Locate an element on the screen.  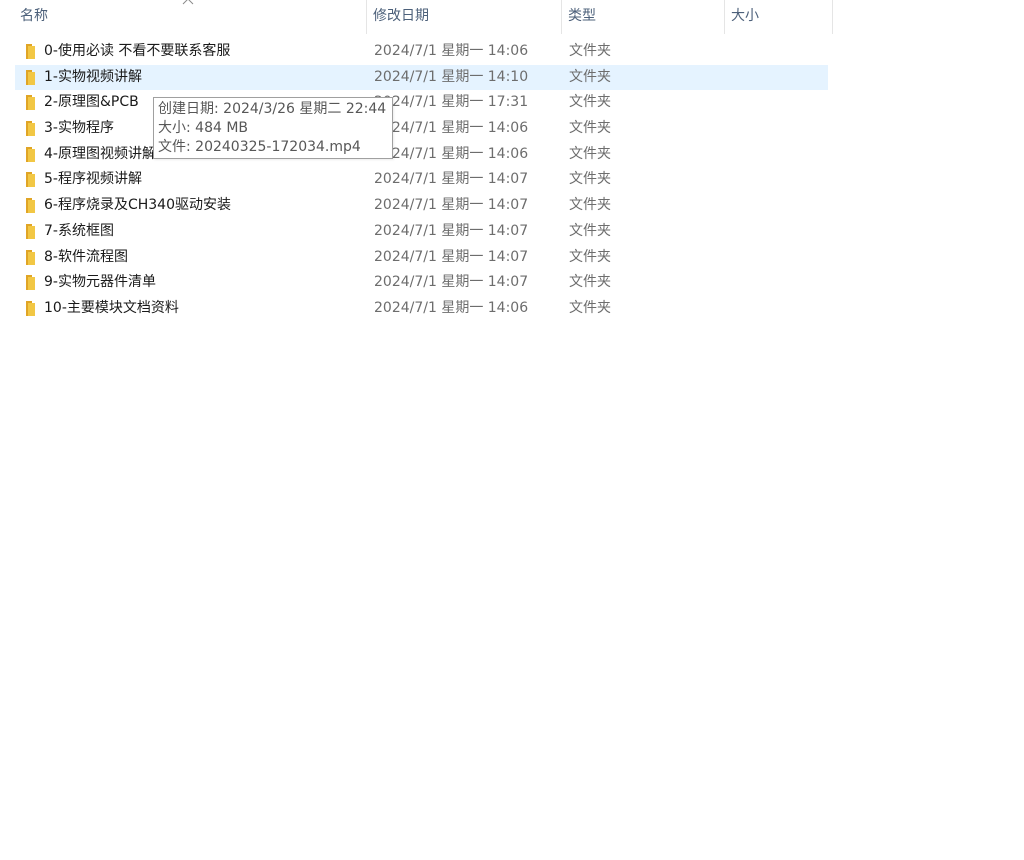
column-header-date: 修改日期 is located at coordinates (464, 17).